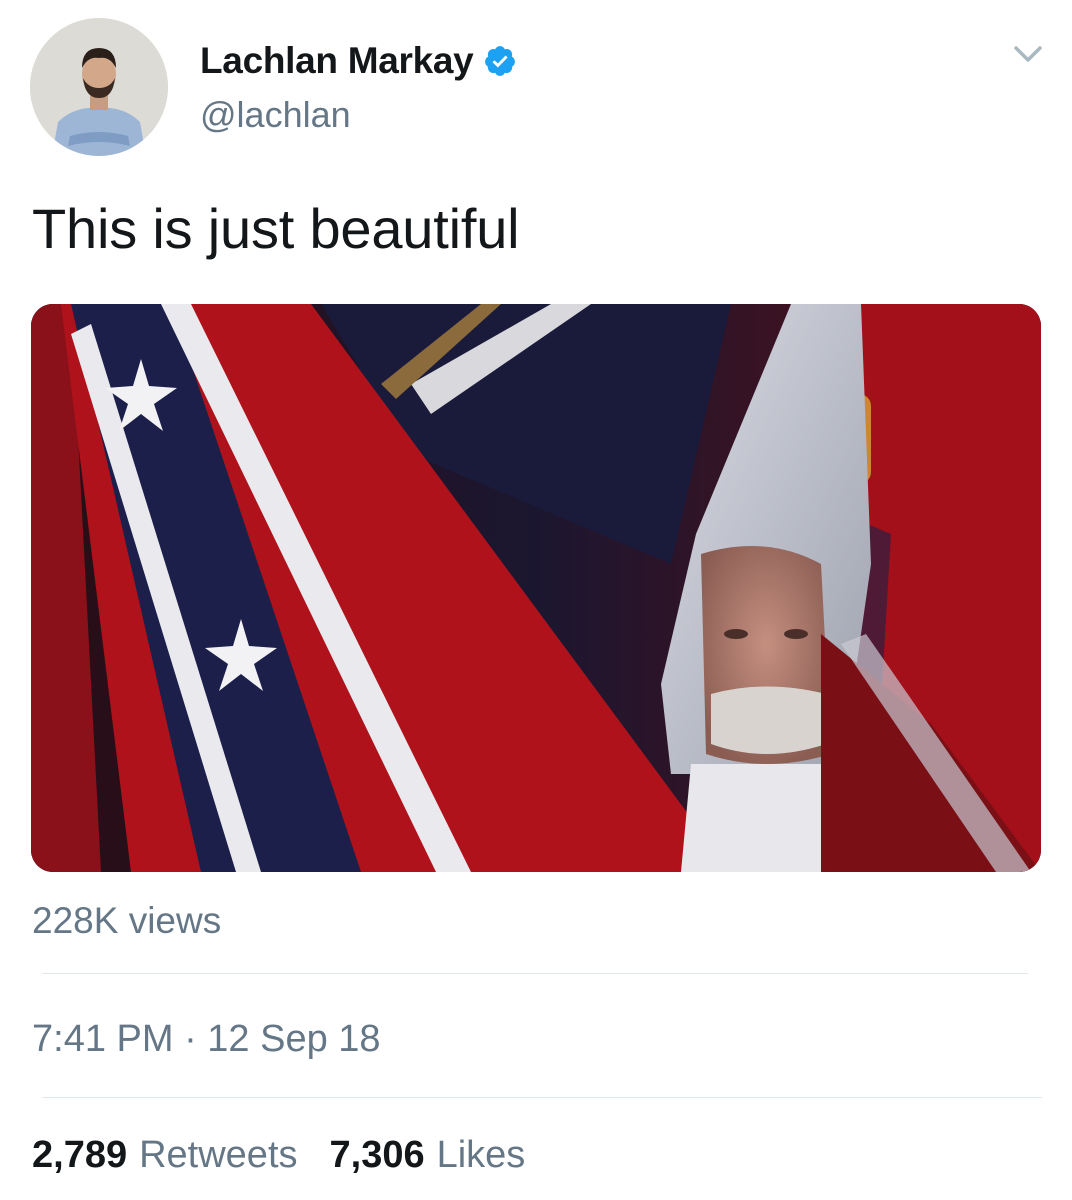  What do you see at coordinates (127, 920) in the screenshot?
I see `view-count: 228K views` at bounding box center [127, 920].